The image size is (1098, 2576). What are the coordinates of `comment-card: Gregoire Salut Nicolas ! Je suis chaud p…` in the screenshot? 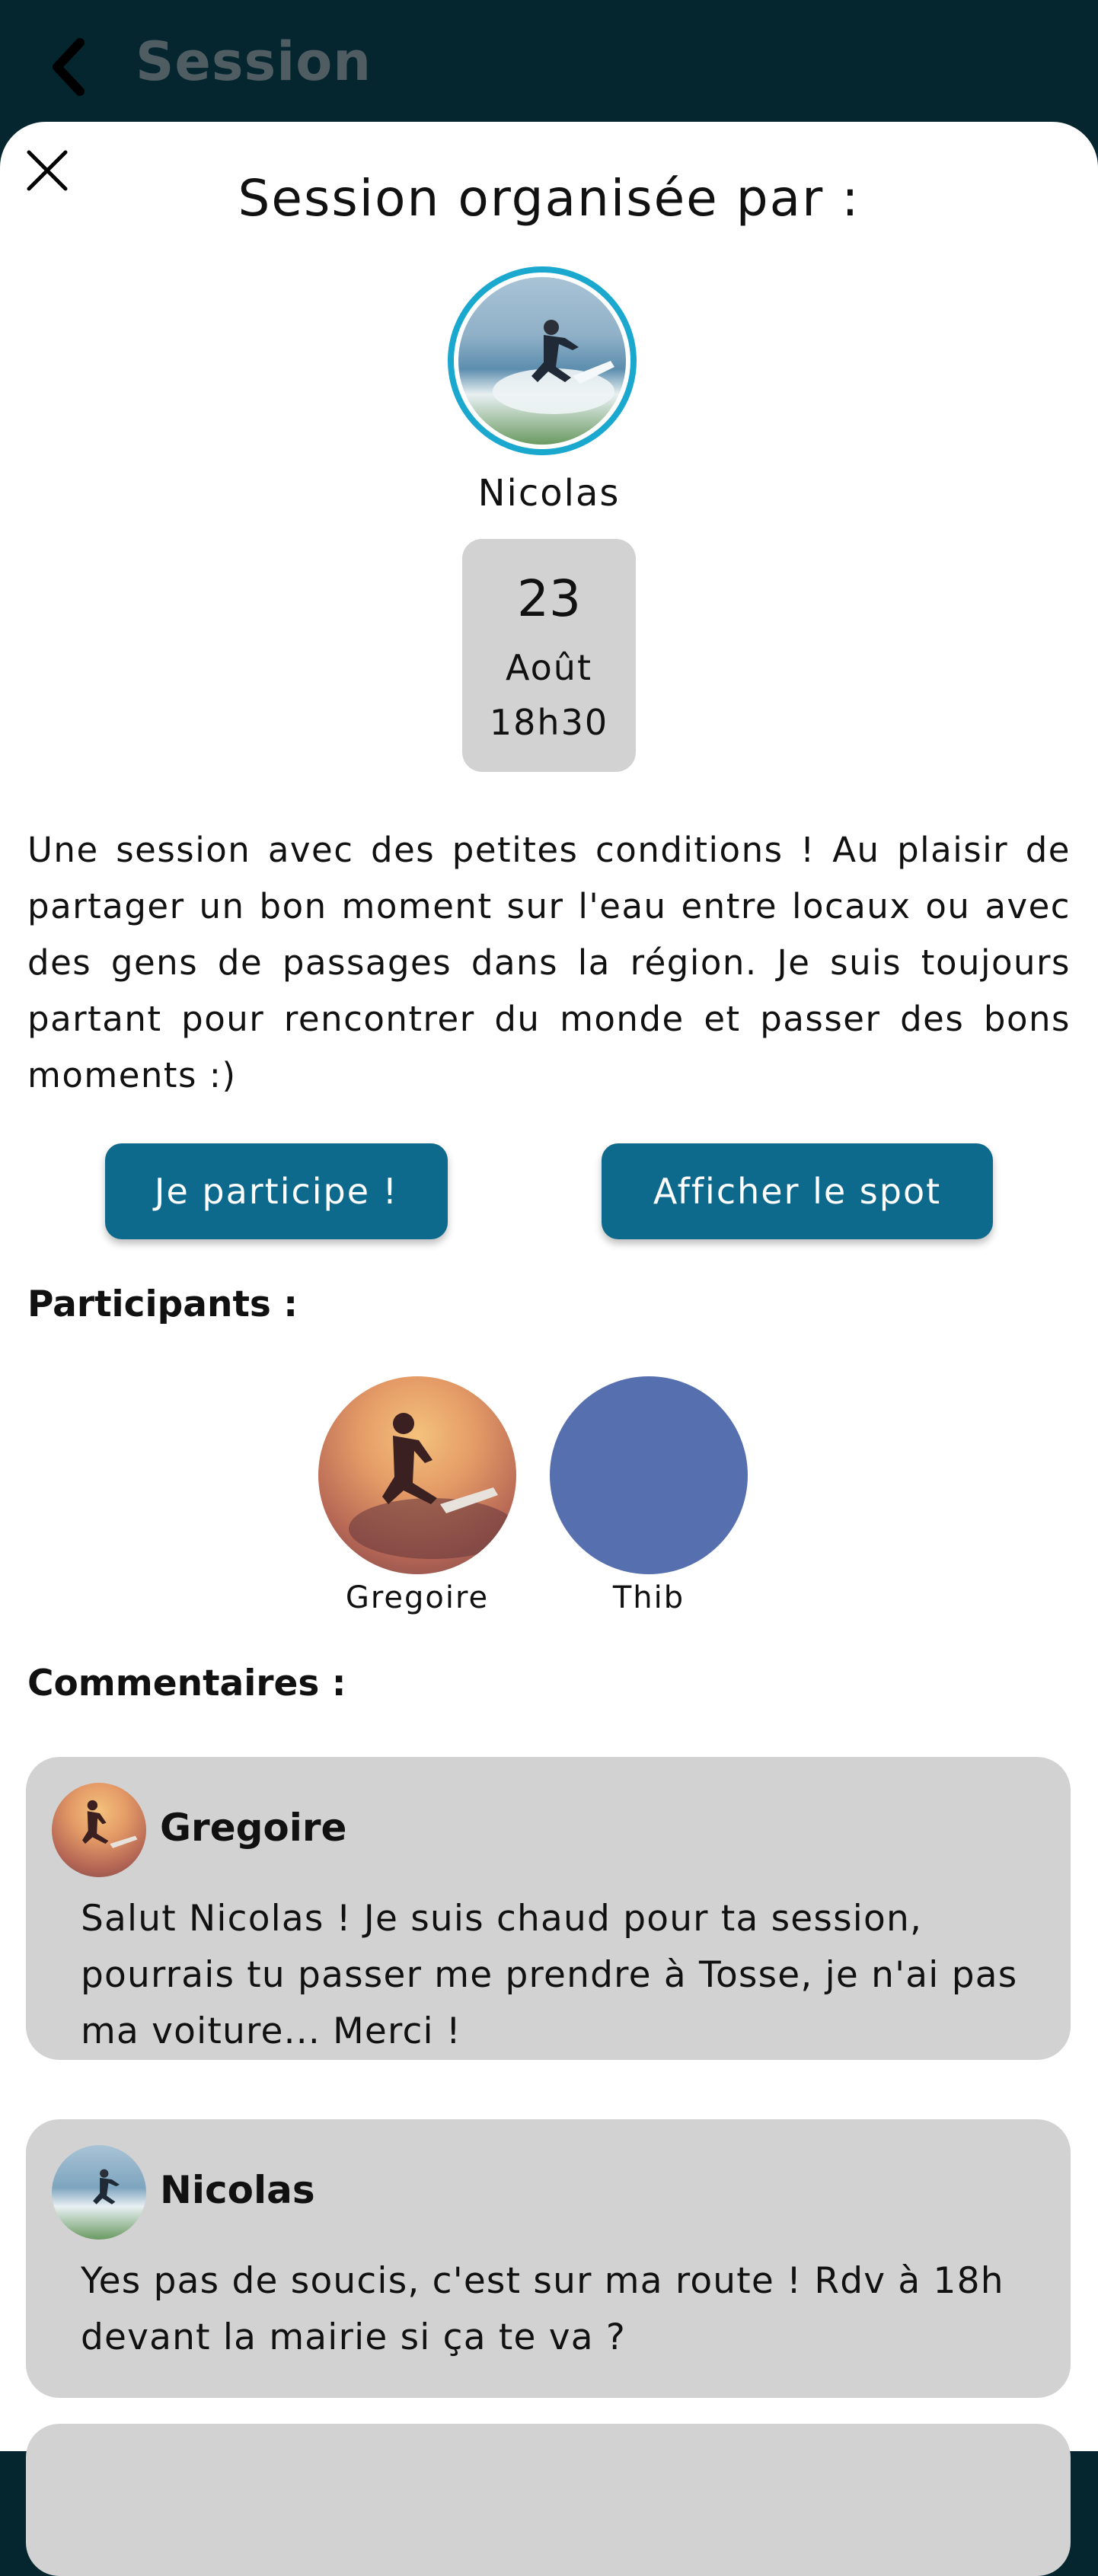 It's located at (548, 1908).